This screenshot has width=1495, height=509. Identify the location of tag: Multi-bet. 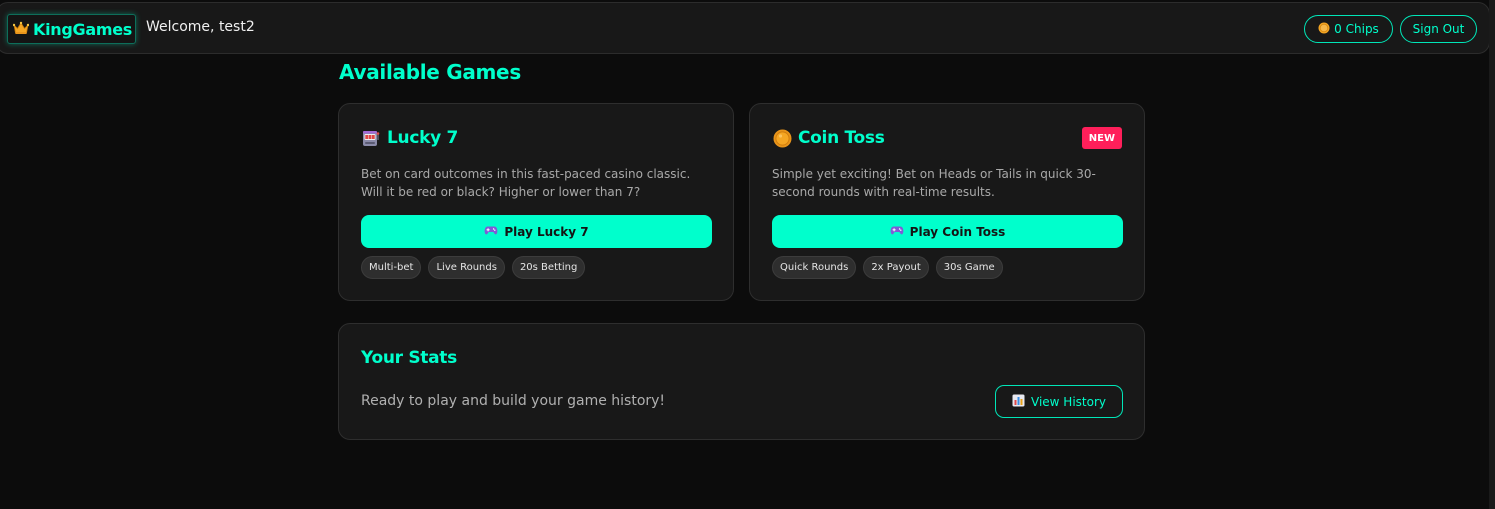
(391, 267).